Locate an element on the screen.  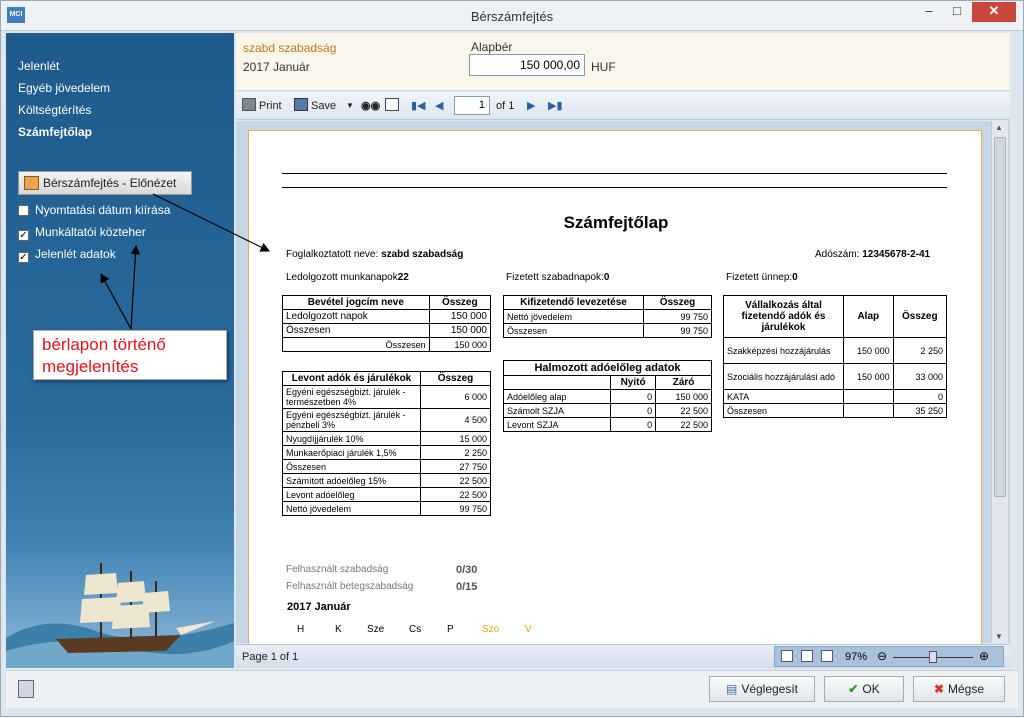
print-date-checkbox: Nyomtatási dátum kiírása is located at coordinates (94, 210).